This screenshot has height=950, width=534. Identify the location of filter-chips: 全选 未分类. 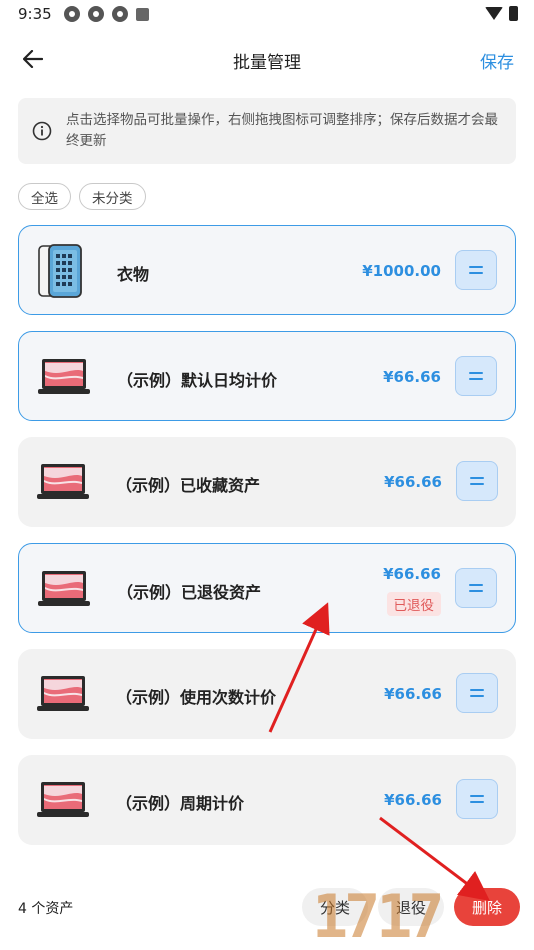
(82, 196).